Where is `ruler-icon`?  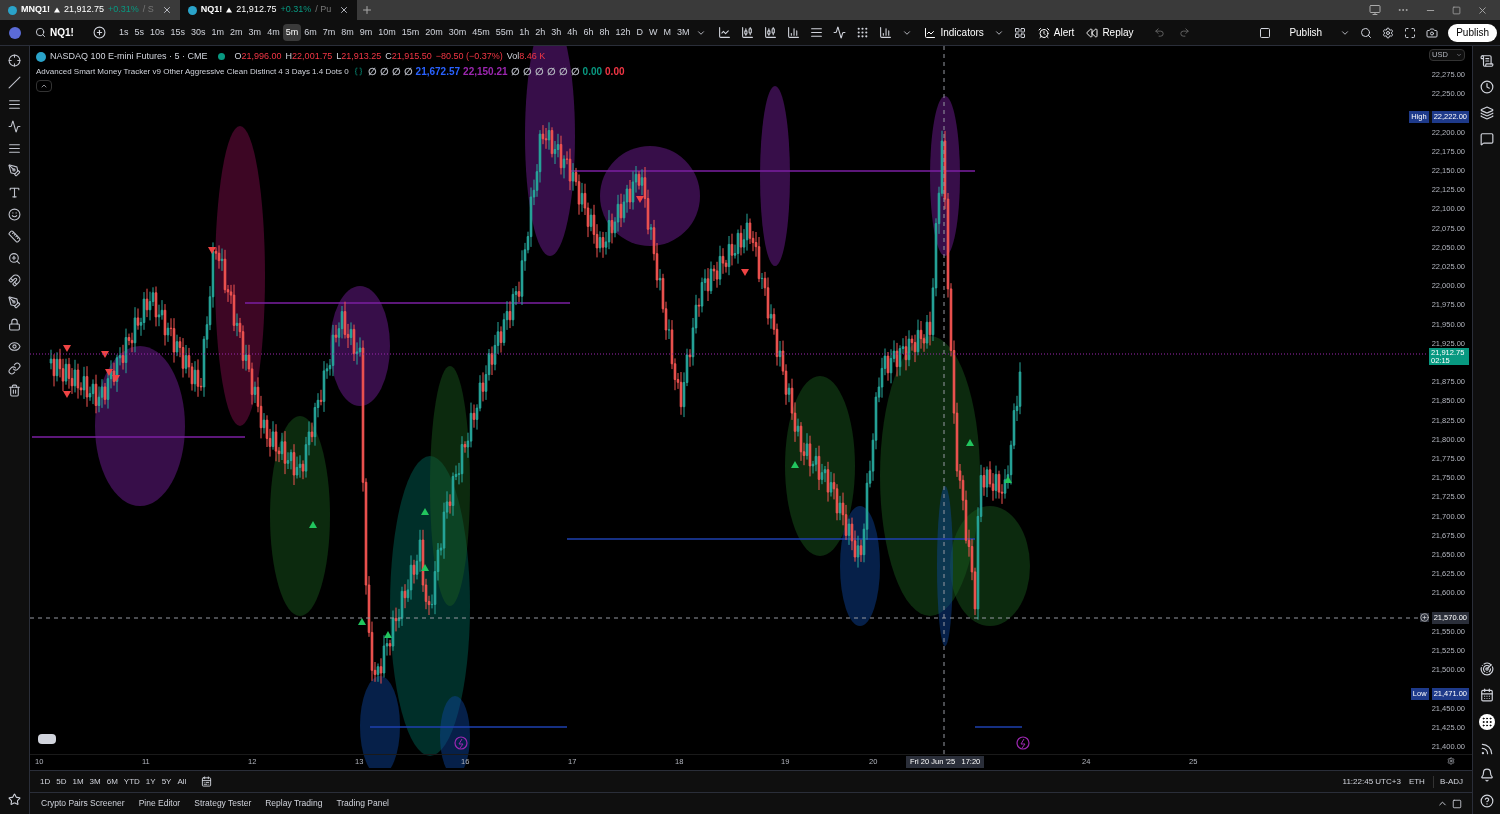 ruler-icon is located at coordinates (14, 236).